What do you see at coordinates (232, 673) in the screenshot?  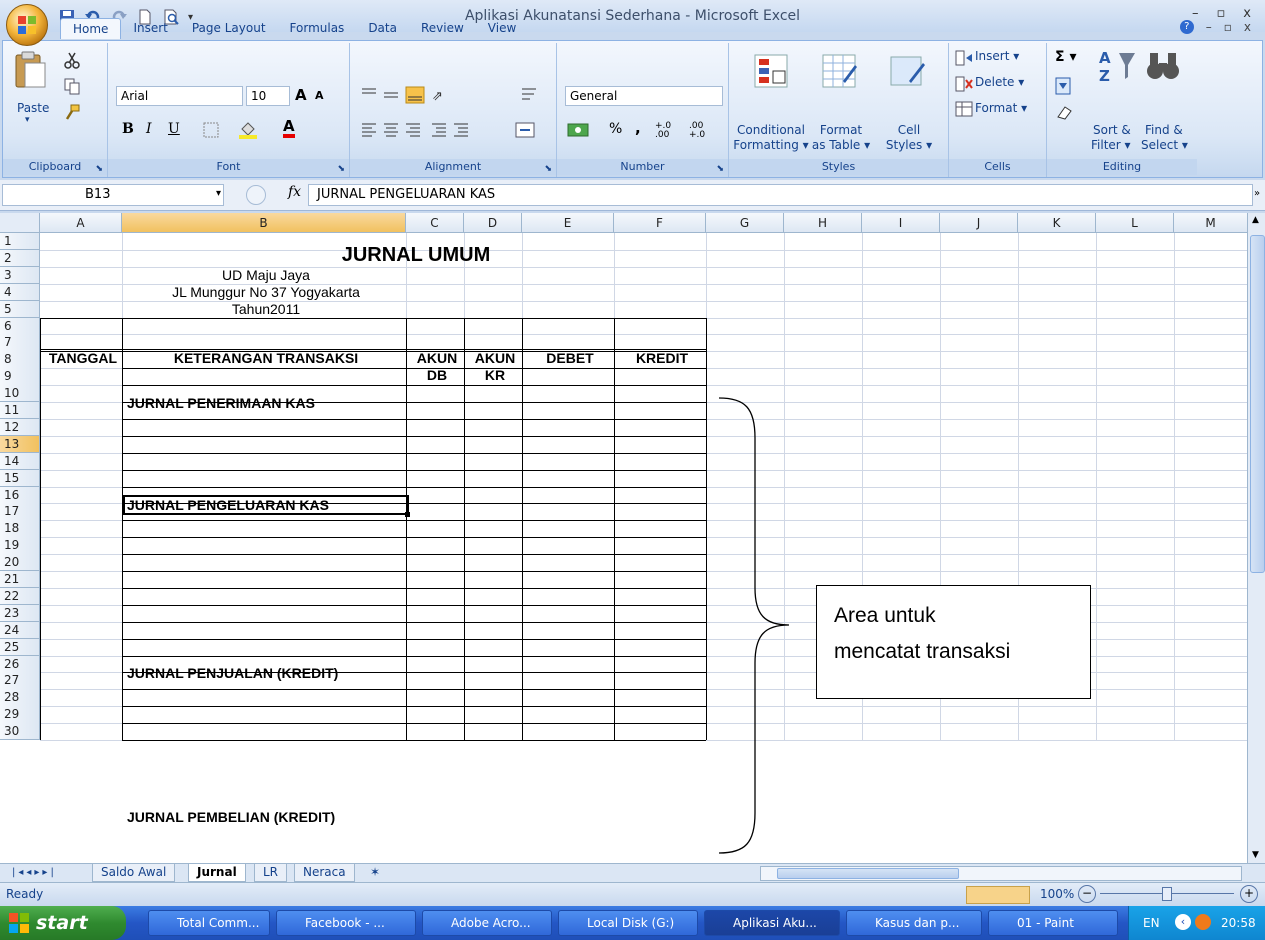 I see `section-penjualan-kredit: JURNAL PENJUALAN (KREDIT)` at bounding box center [232, 673].